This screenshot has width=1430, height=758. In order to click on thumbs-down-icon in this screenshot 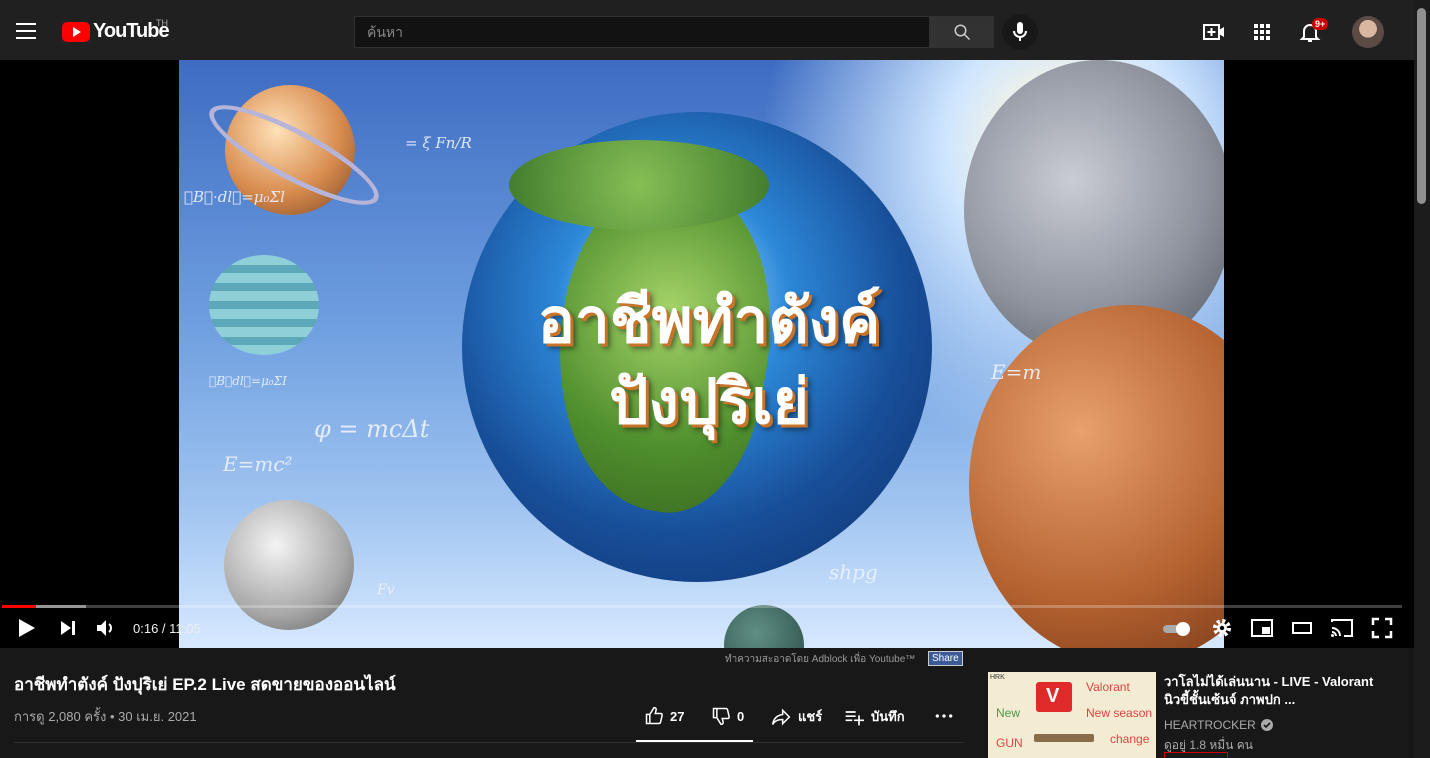, I will do `click(721, 716)`.